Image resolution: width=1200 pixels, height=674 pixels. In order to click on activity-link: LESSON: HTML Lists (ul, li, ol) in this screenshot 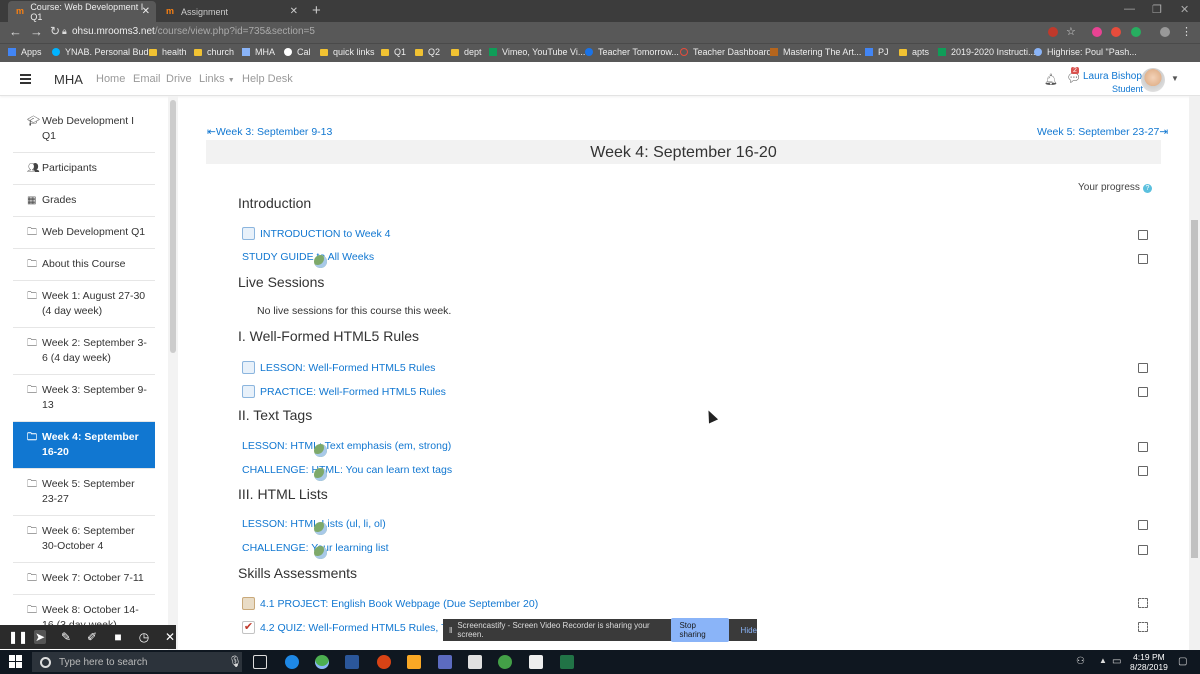, I will do `click(314, 526)`.